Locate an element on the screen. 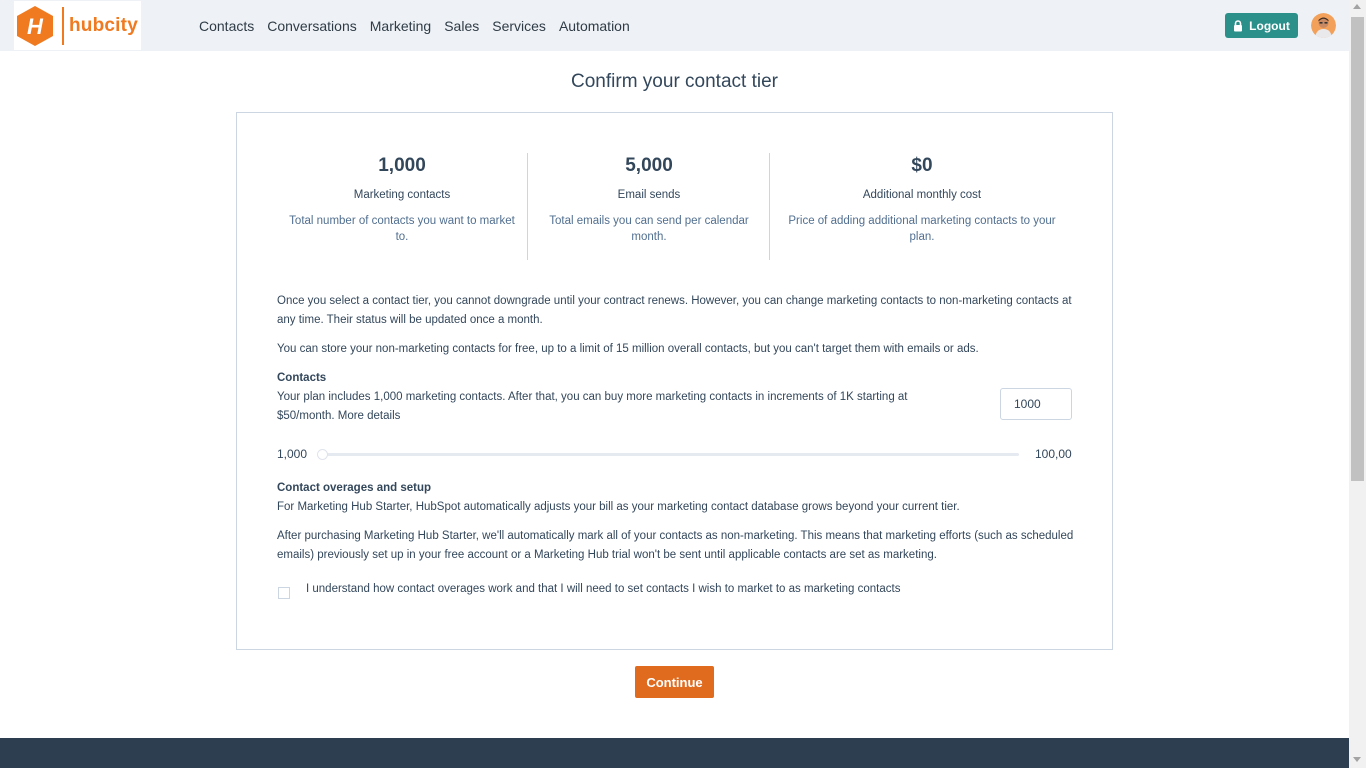 The height and width of the screenshot is (768, 1366). contacts-slider-track is located at coordinates (673, 454).